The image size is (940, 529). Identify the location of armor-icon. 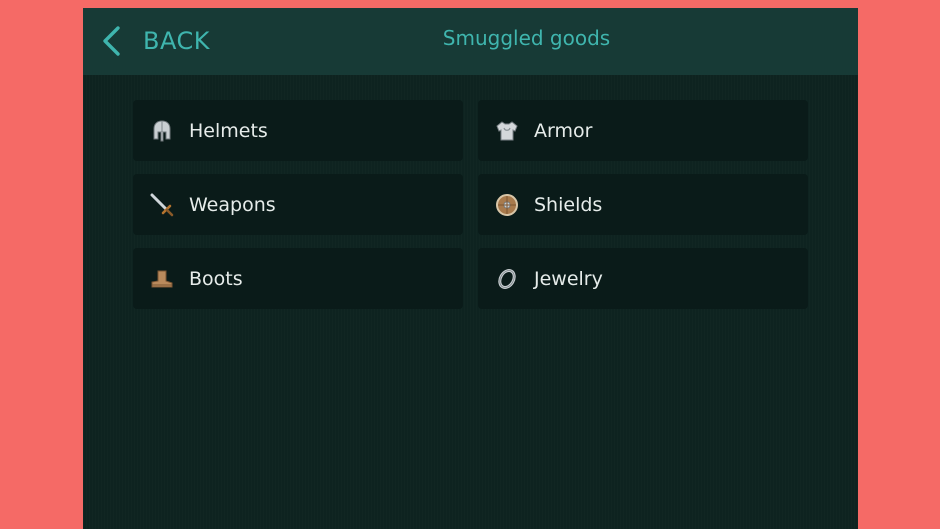
(507, 131).